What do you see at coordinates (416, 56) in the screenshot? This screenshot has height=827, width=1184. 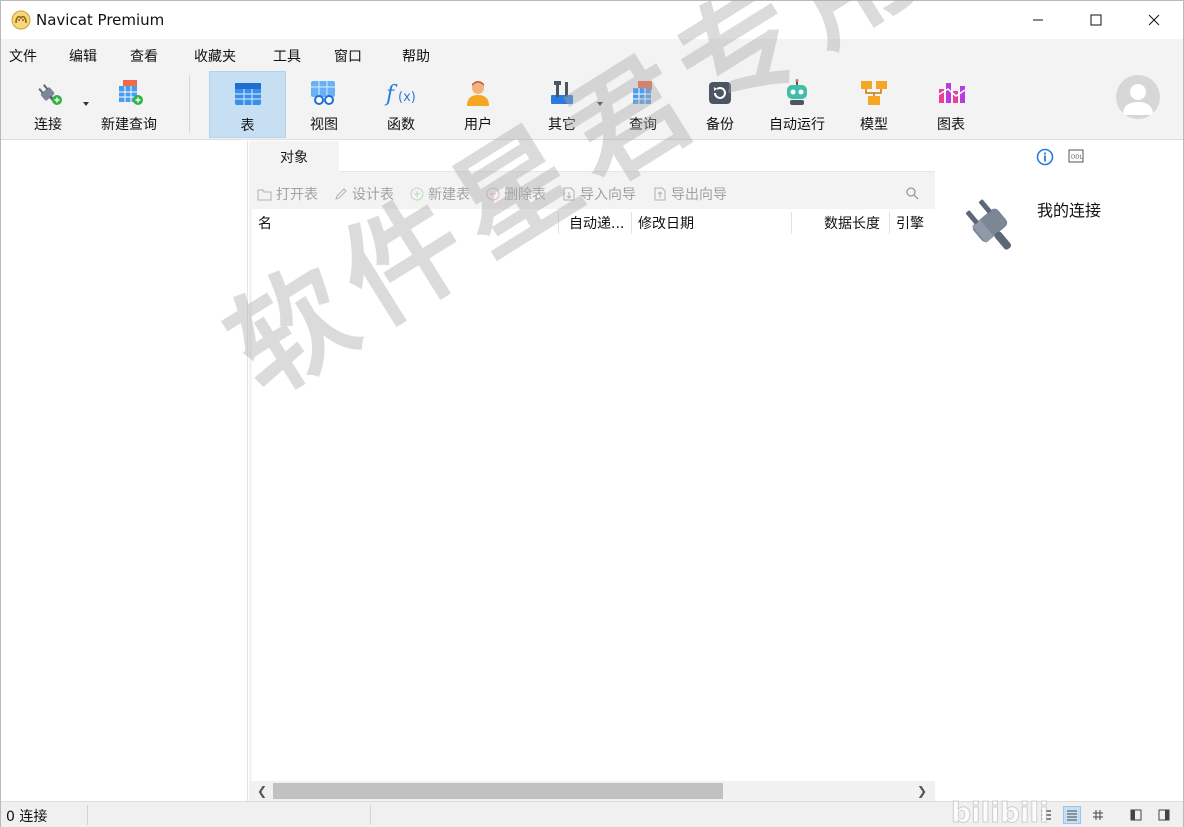 I see `menu-help: 帮助` at bounding box center [416, 56].